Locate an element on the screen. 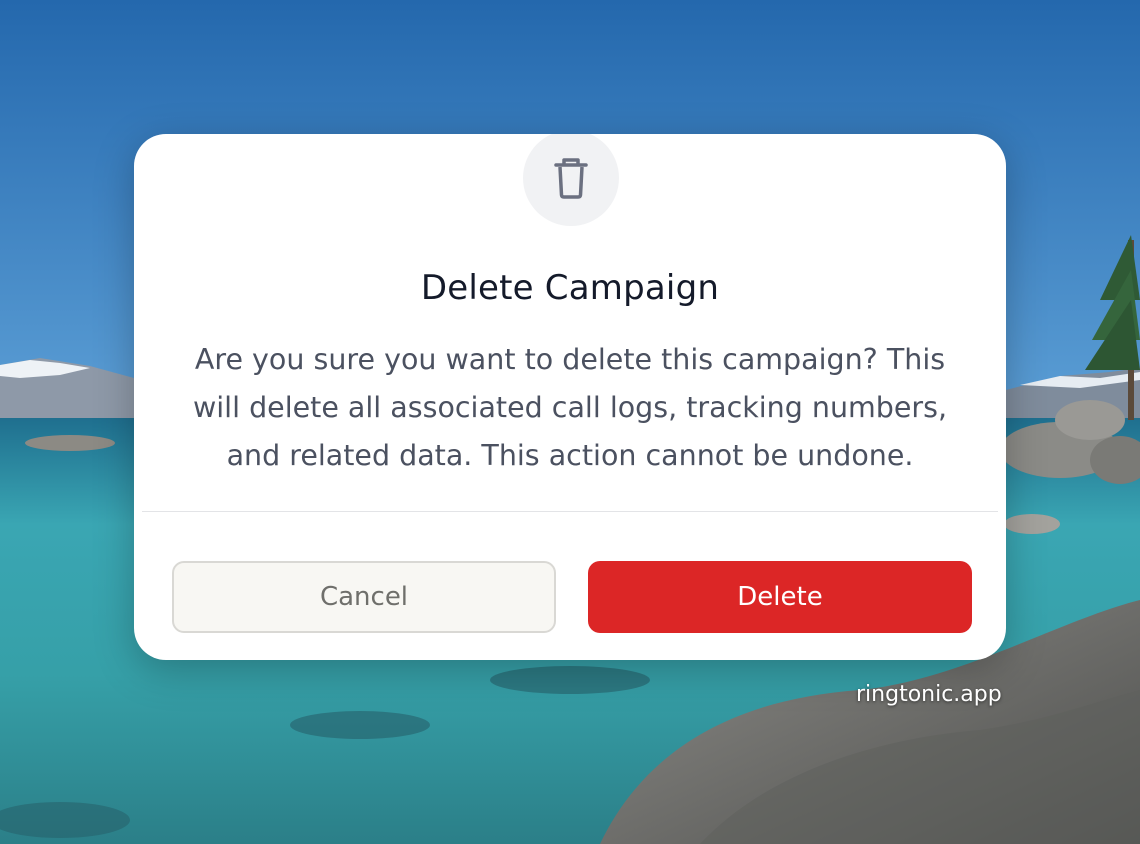 The image size is (1140, 844). trash-icon-badge is located at coordinates (571, 180).